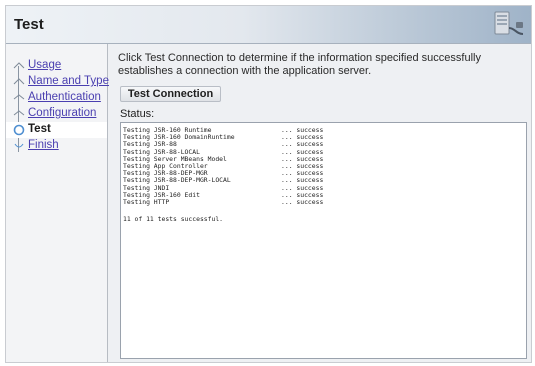  I want to click on step-label: Finish, so click(43, 145).